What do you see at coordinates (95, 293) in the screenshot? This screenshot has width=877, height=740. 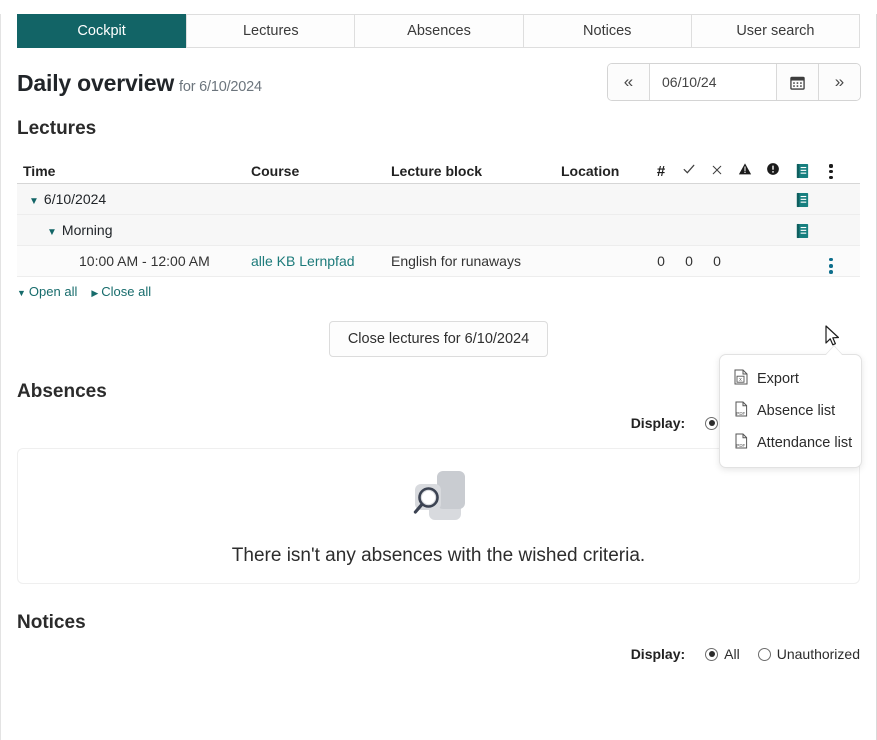 I see `caret-right-icon: ▶` at bounding box center [95, 293].